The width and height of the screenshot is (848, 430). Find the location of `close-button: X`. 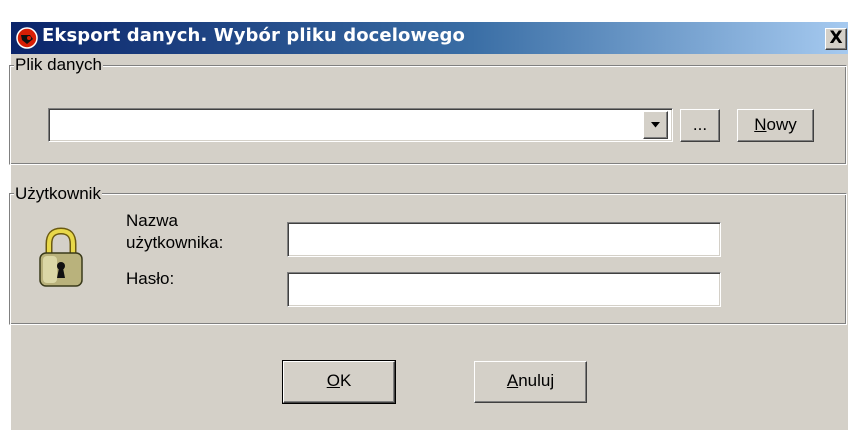

close-button: X is located at coordinates (836, 39).